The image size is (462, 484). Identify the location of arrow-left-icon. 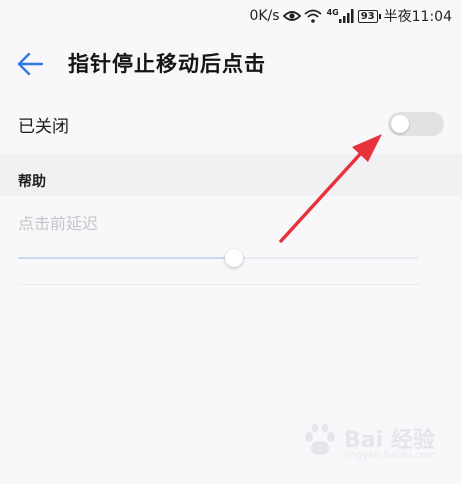
(30, 64).